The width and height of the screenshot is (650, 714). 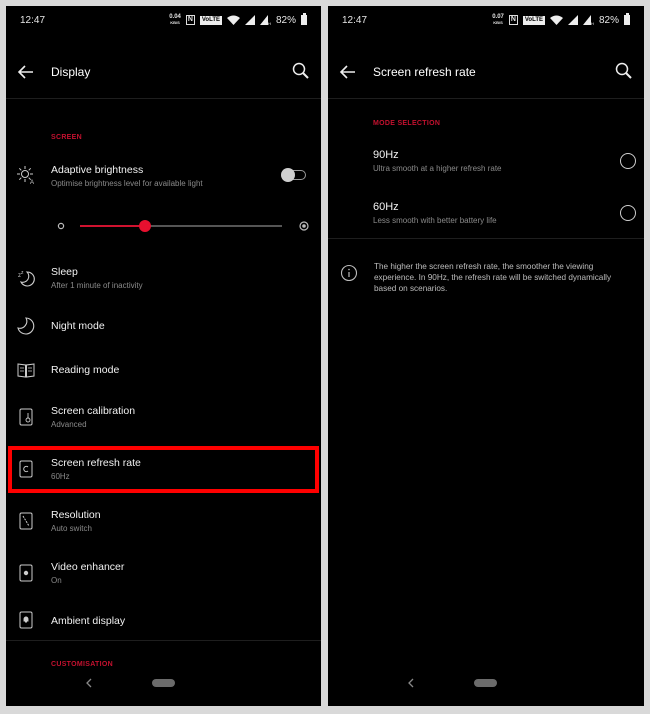 I want to click on info-icon, so click(x=349, y=273).